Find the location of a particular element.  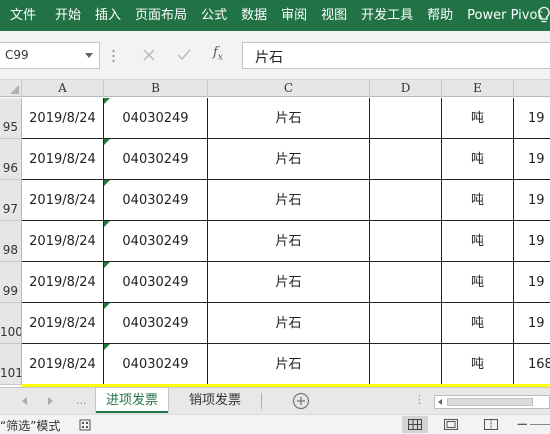

function-icon-sub: x is located at coordinates (220, 57).